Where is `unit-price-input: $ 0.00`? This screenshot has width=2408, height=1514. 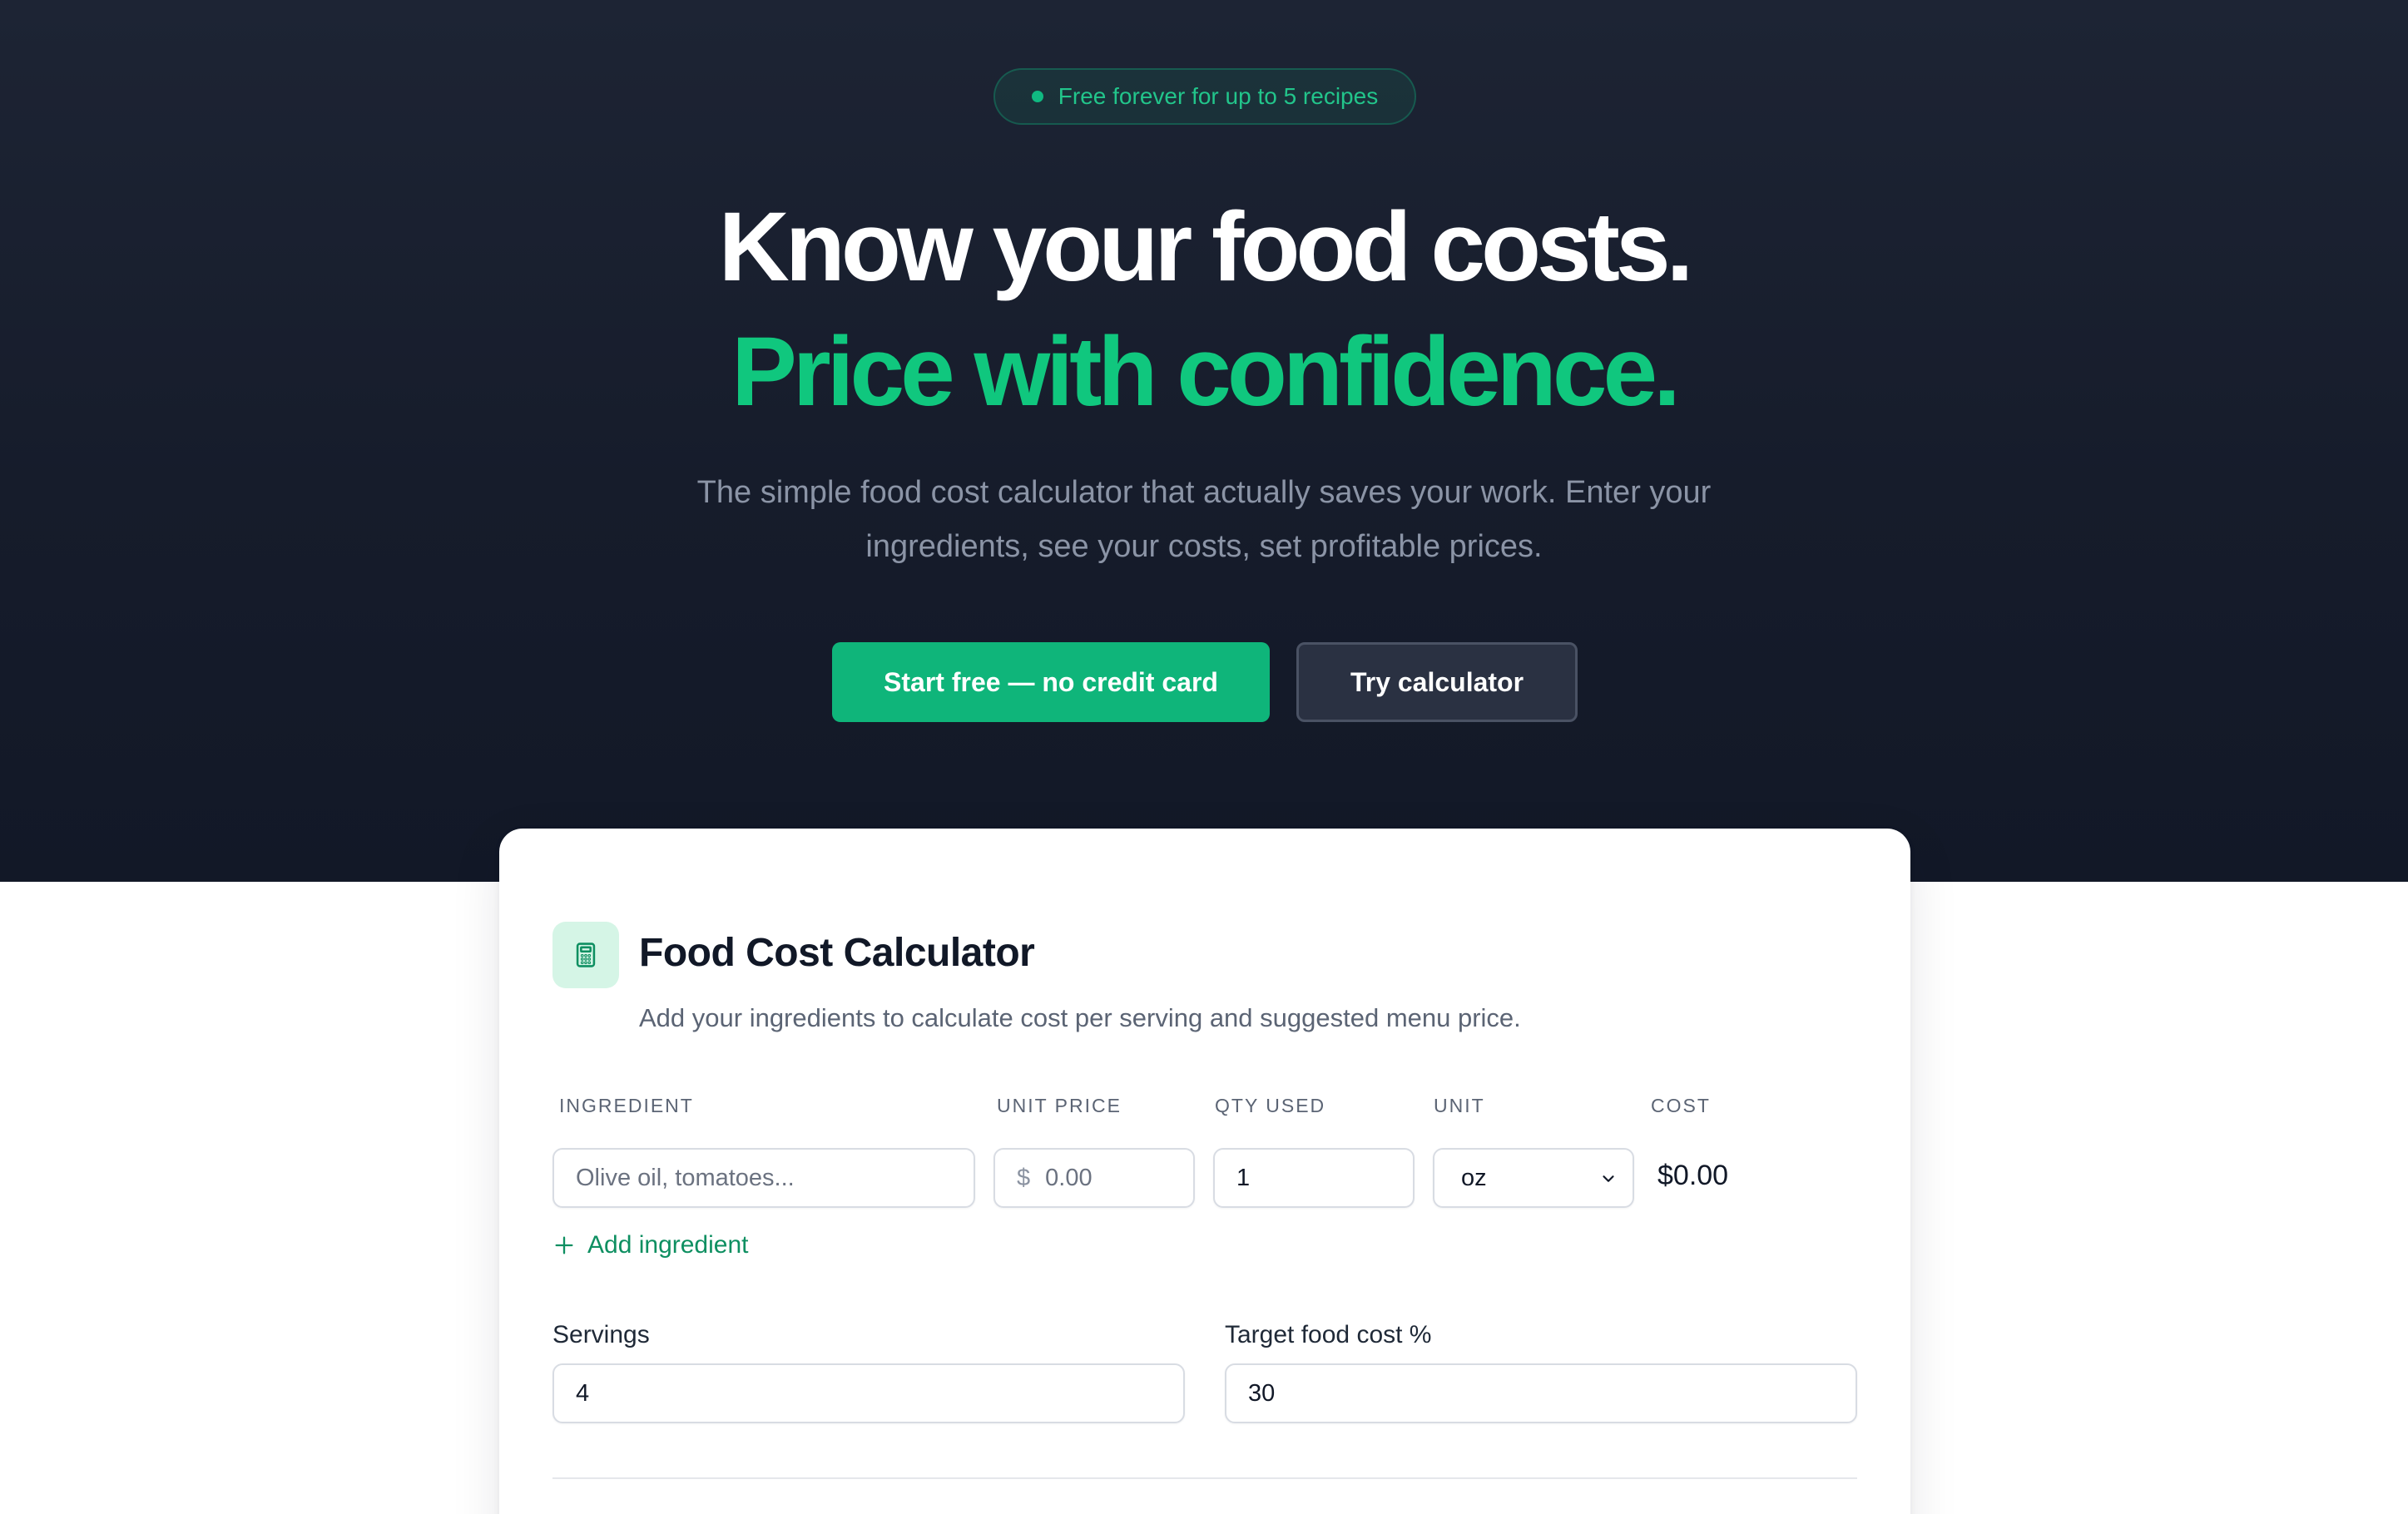 unit-price-input: $ 0.00 is located at coordinates (1094, 1178).